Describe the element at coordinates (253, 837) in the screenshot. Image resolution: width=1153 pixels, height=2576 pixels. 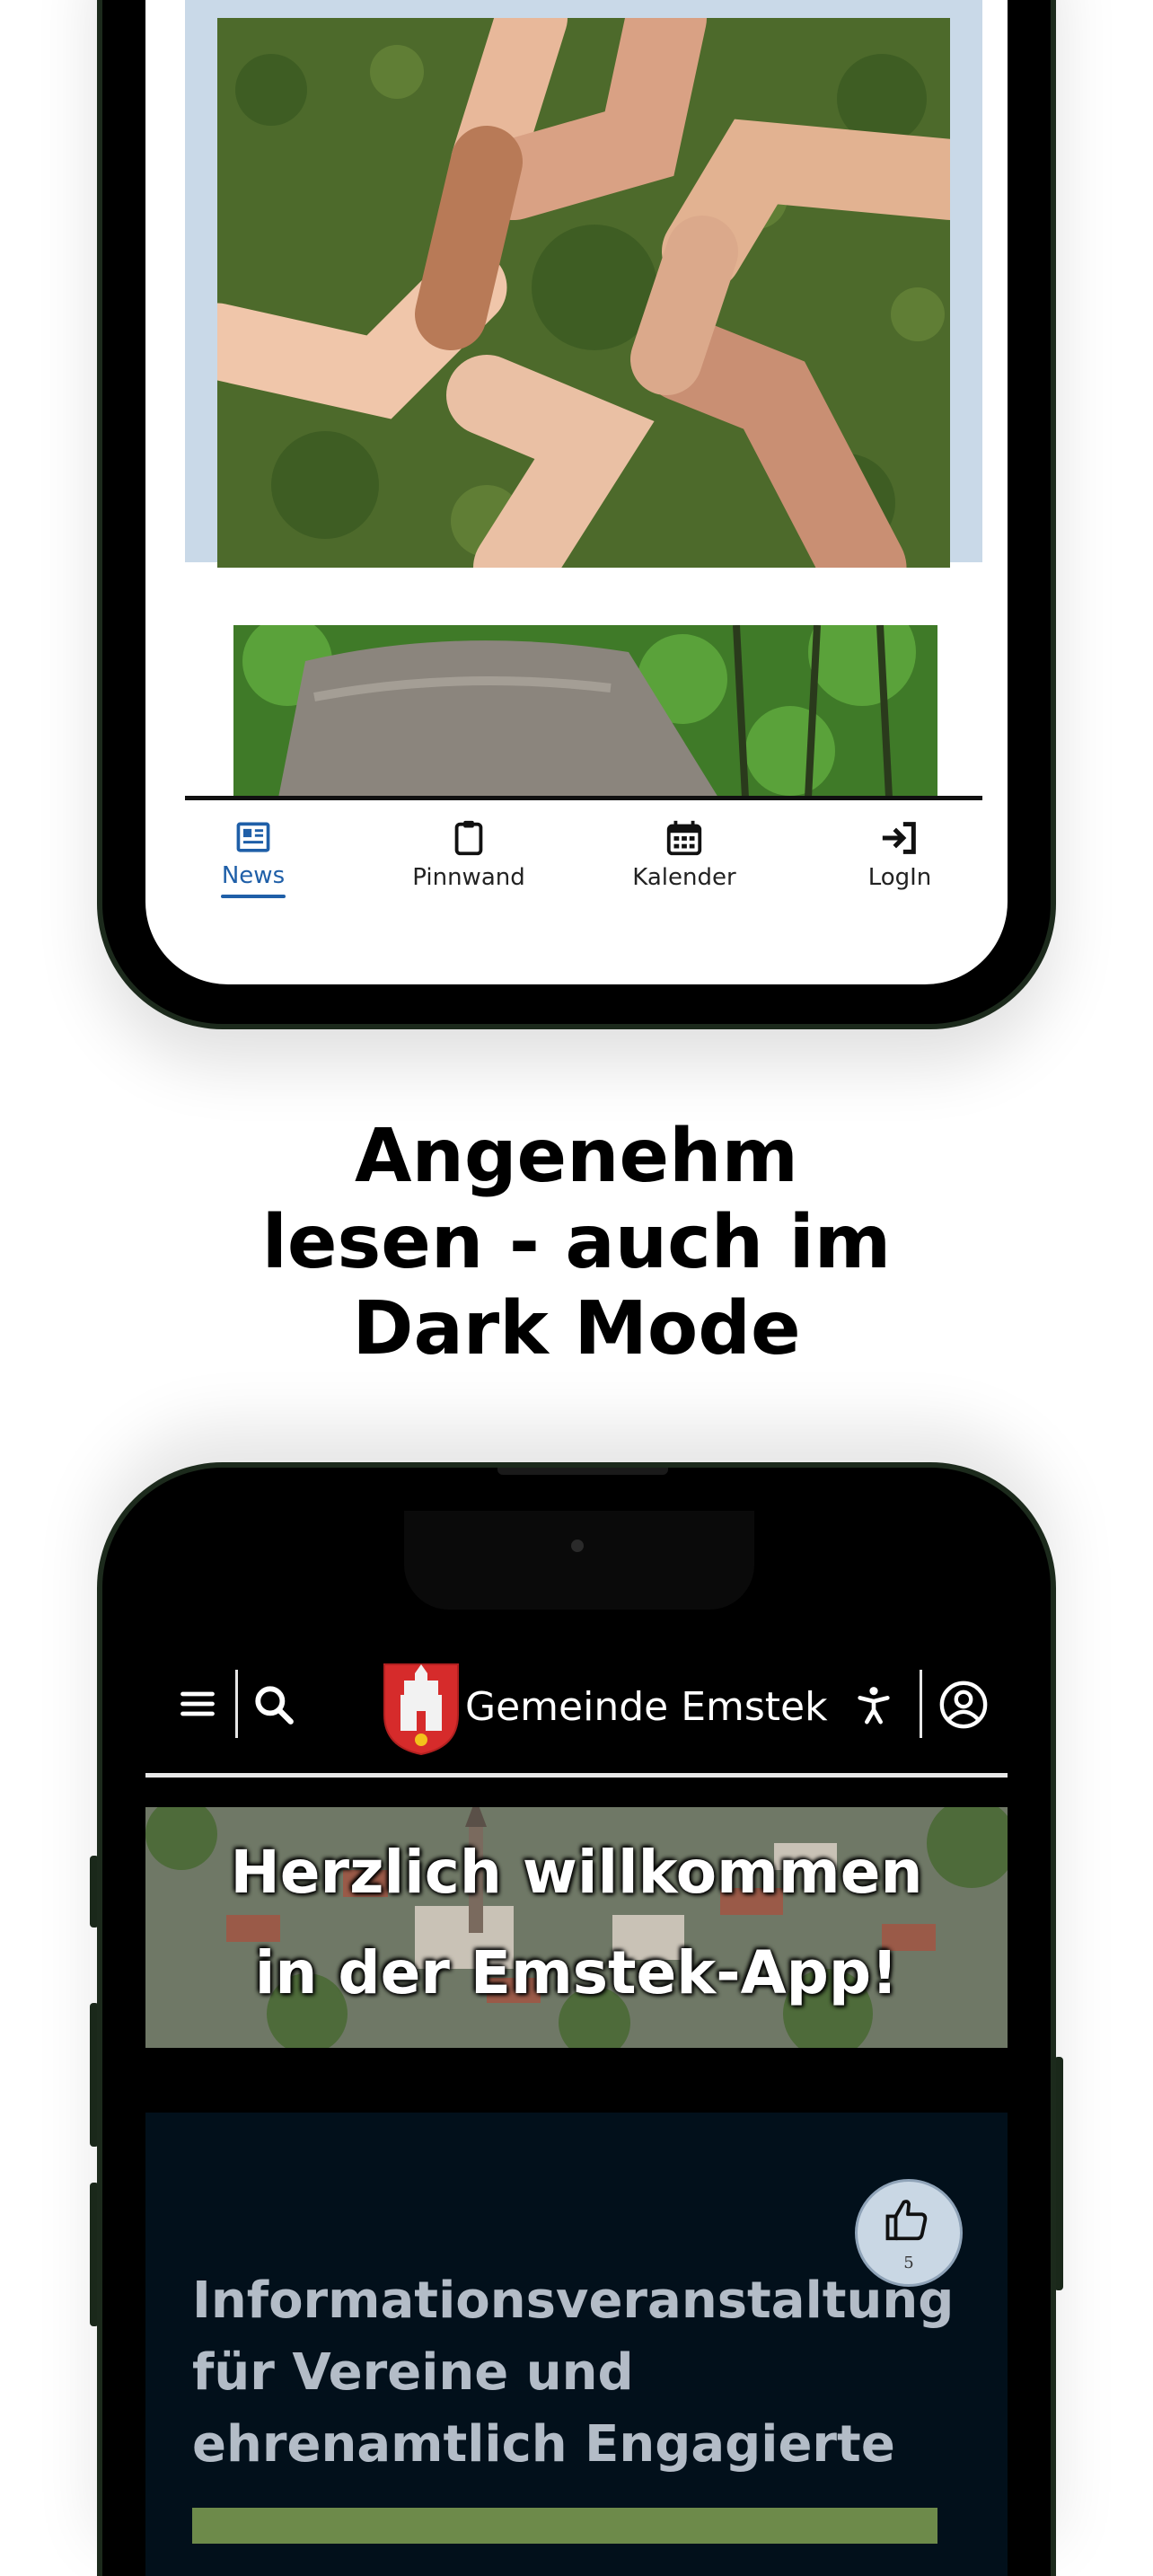
I see `newspaper-icon` at that location.